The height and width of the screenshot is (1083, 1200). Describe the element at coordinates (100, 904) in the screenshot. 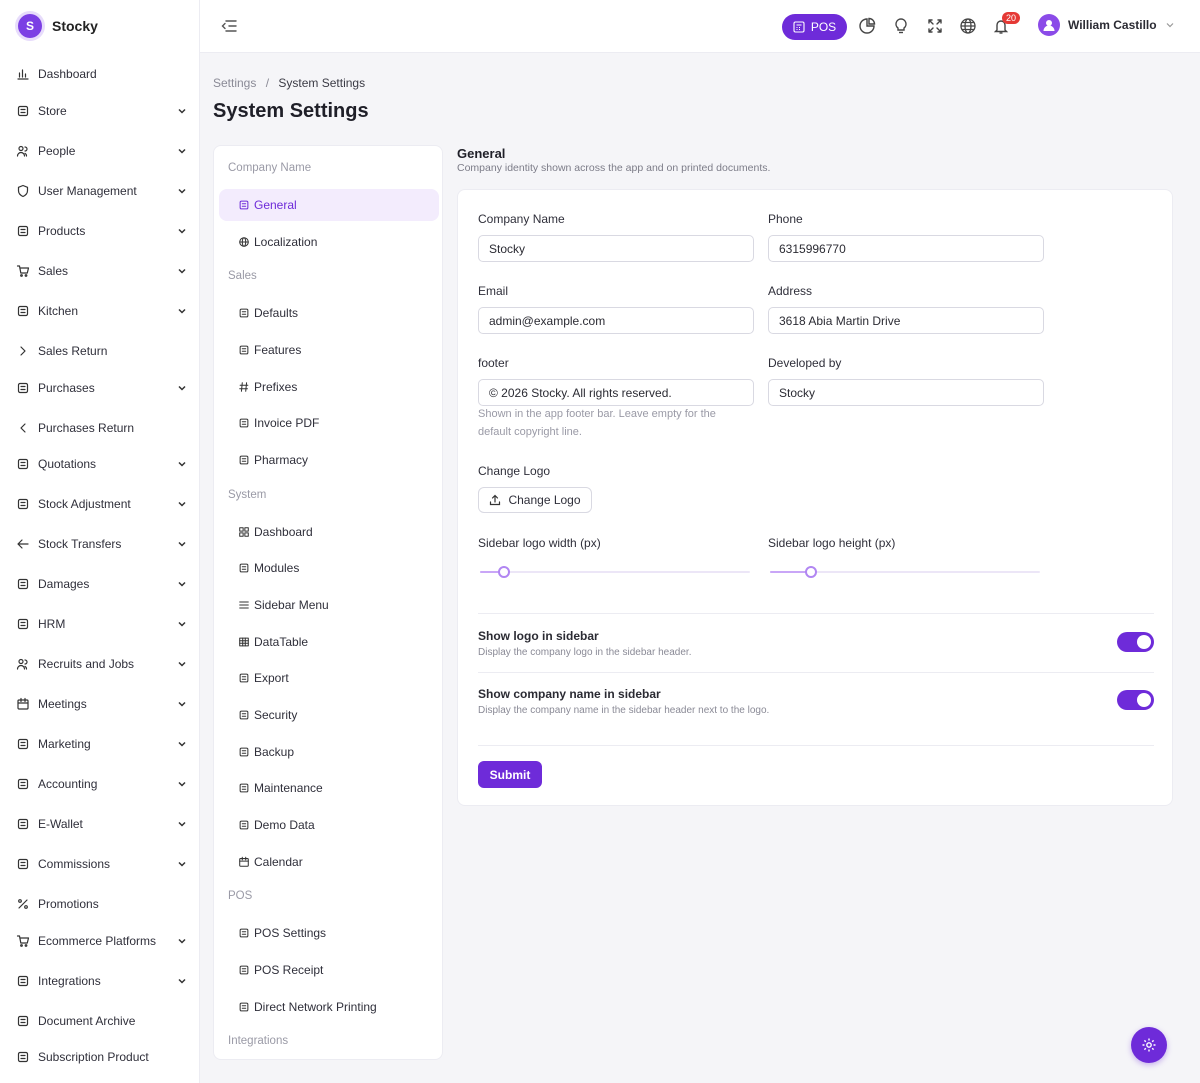

I see `sidebar-item-promotions: Promotions` at that location.